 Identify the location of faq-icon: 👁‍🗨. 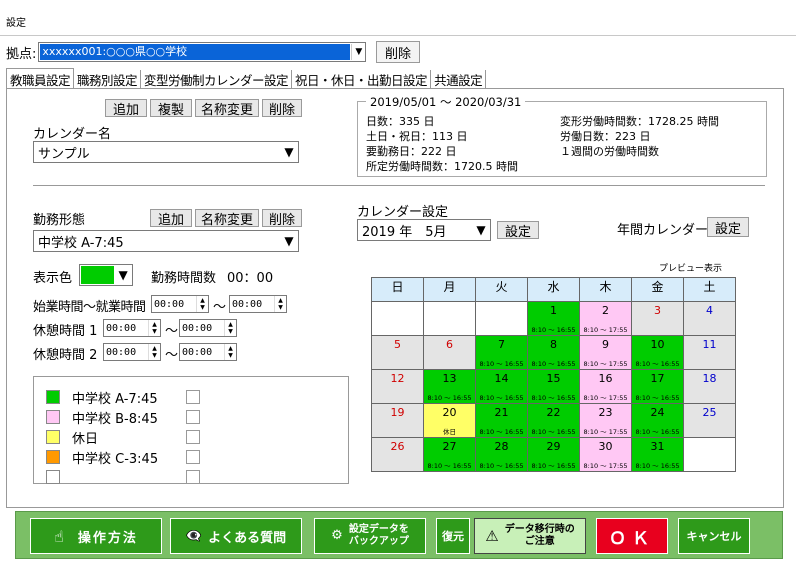
(194, 536).